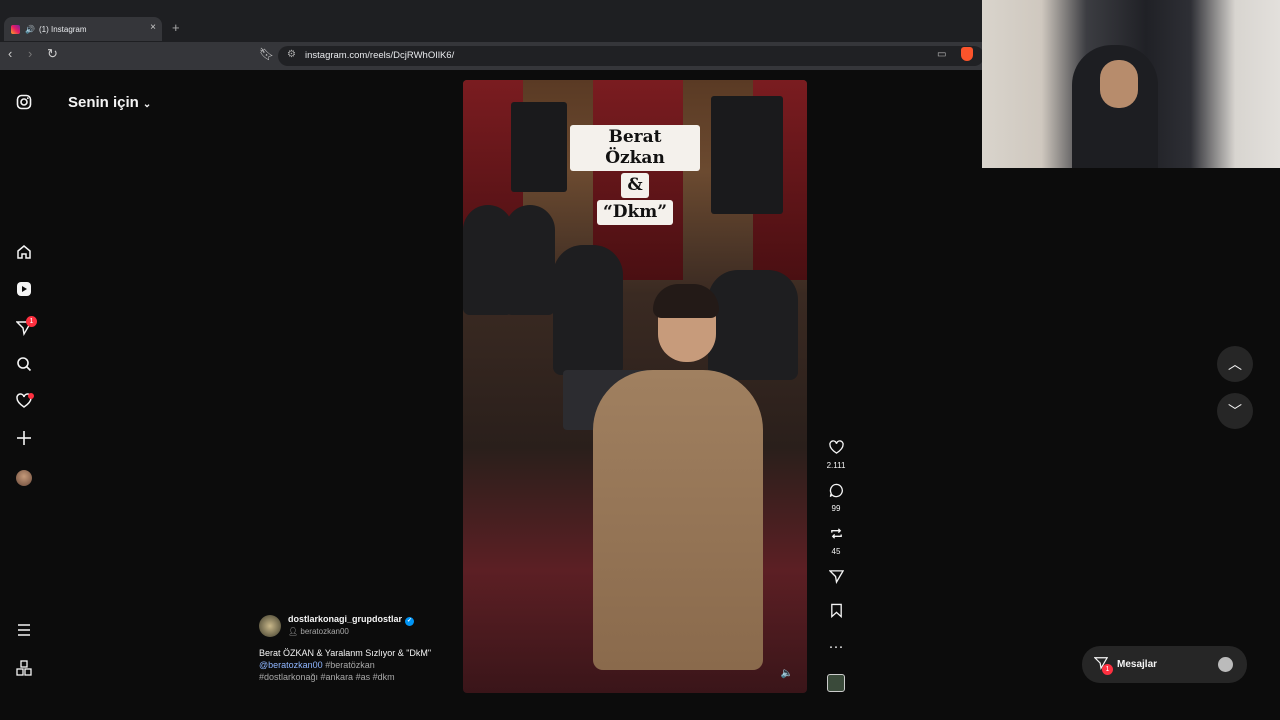 This screenshot has width=1280, height=720. I want to click on webcam-face, so click(1119, 84).